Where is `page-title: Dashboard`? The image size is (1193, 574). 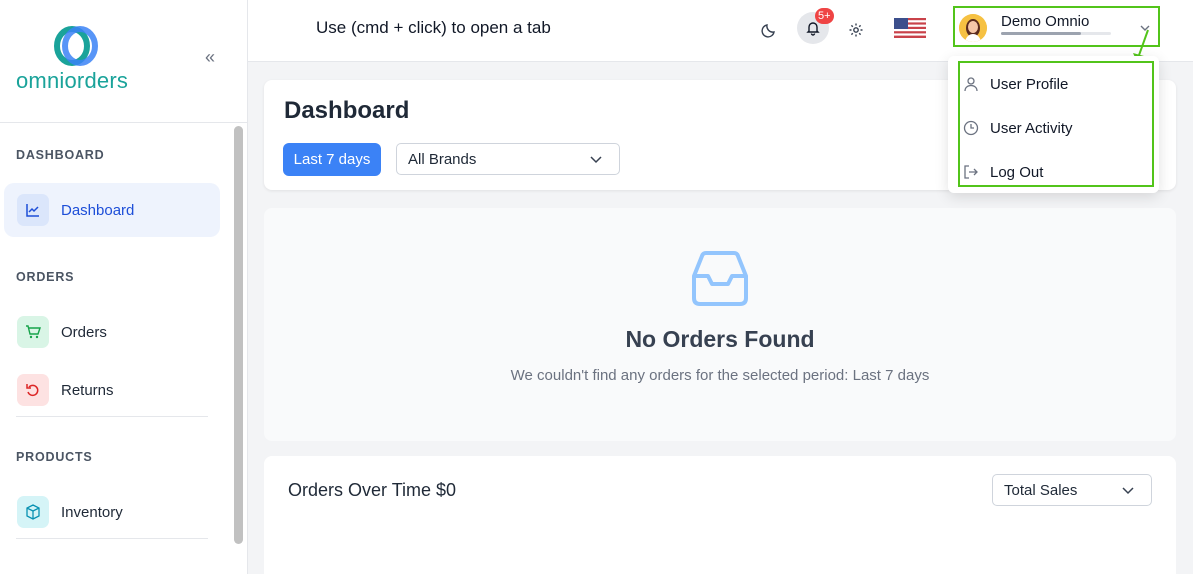 page-title: Dashboard is located at coordinates (347, 110).